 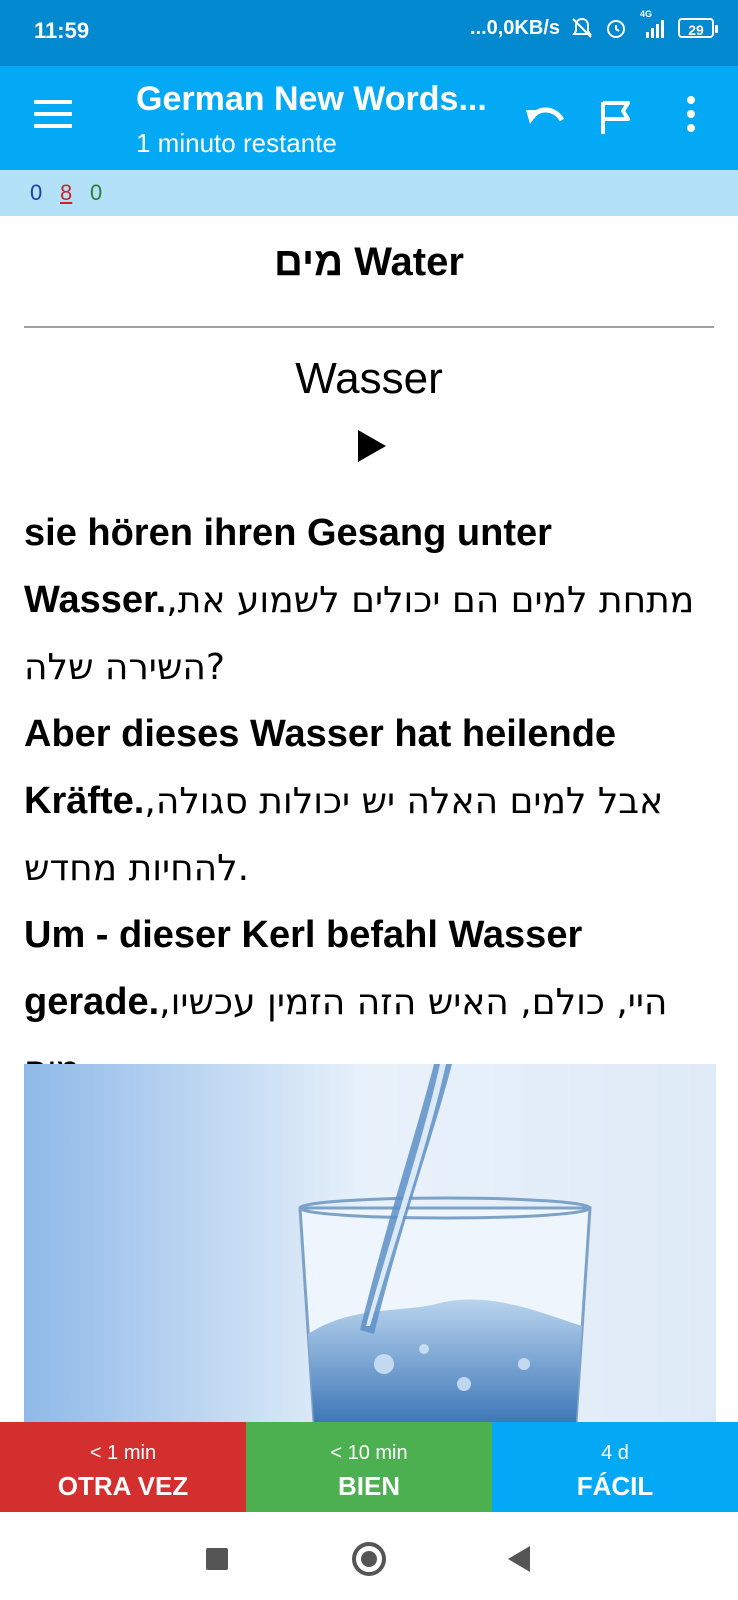 What do you see at coordinates (372, 446) in the screenshot?
I see `play-audio-icon` at bounding box center [372, 446].